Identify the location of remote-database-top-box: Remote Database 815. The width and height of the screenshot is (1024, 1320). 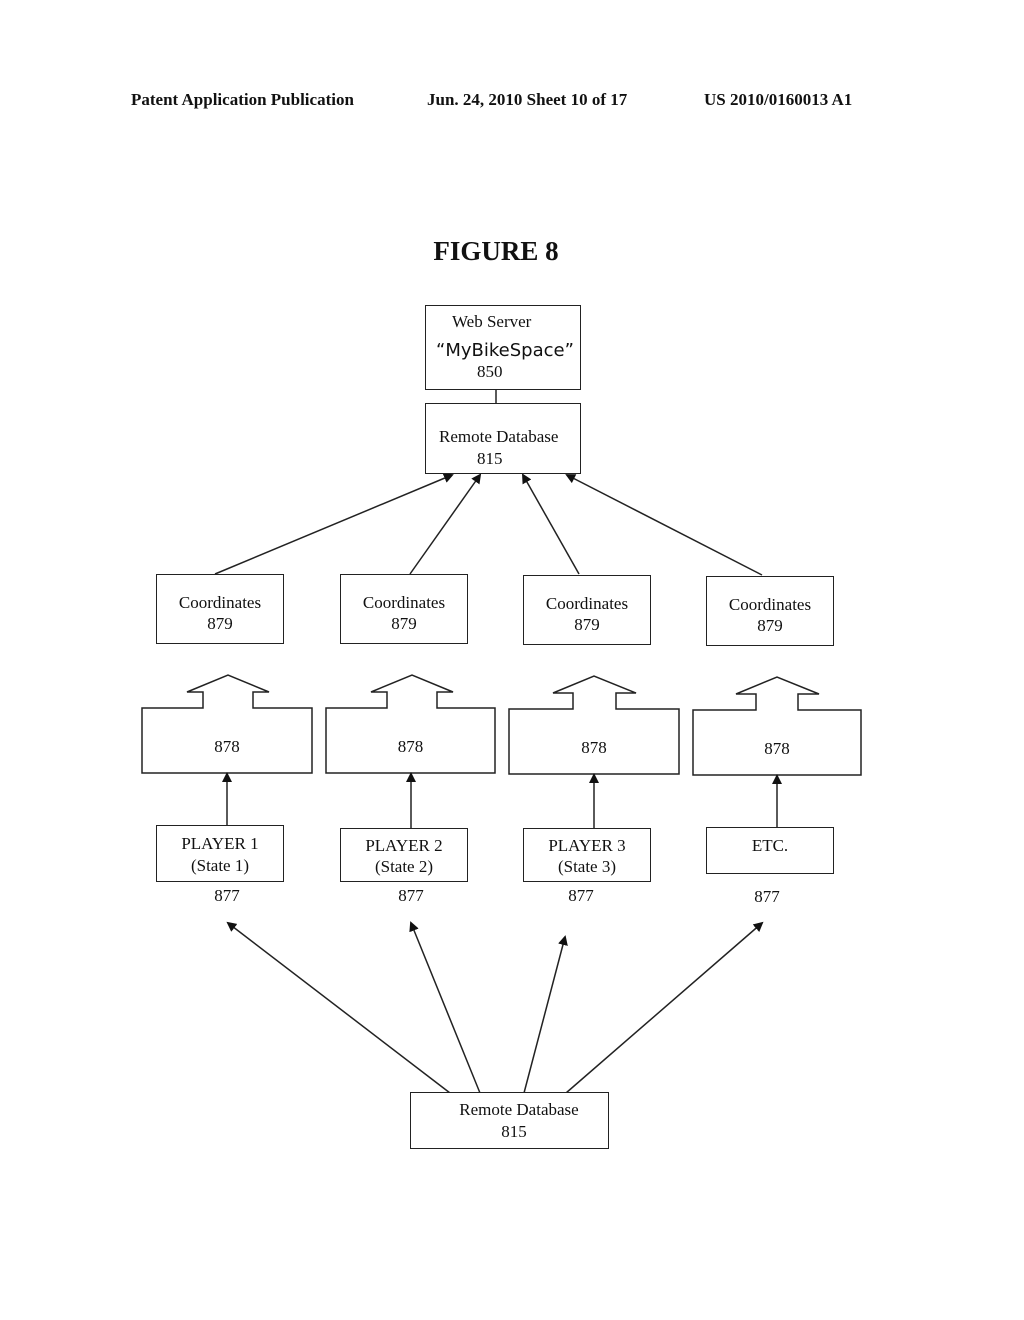
(503, 438).